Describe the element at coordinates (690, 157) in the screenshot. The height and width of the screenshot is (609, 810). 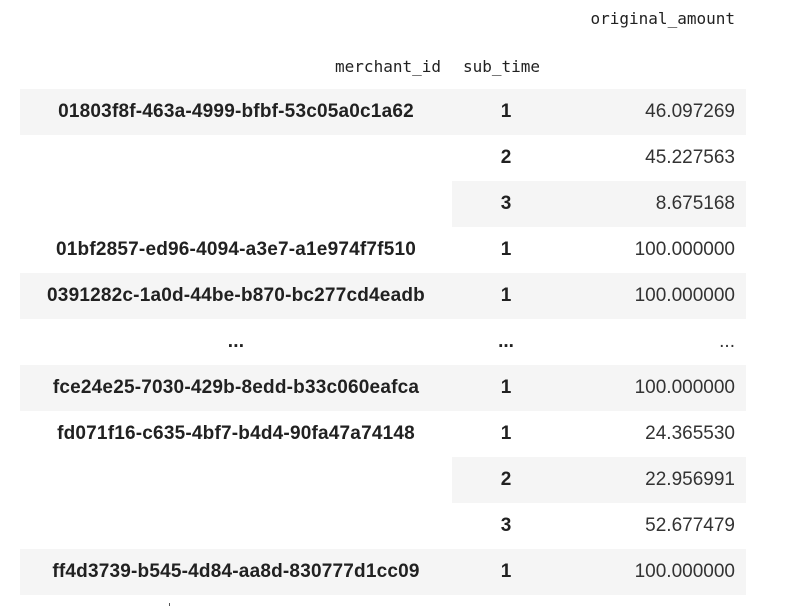
I see `original-amount-cell: 45.227563` at that location.